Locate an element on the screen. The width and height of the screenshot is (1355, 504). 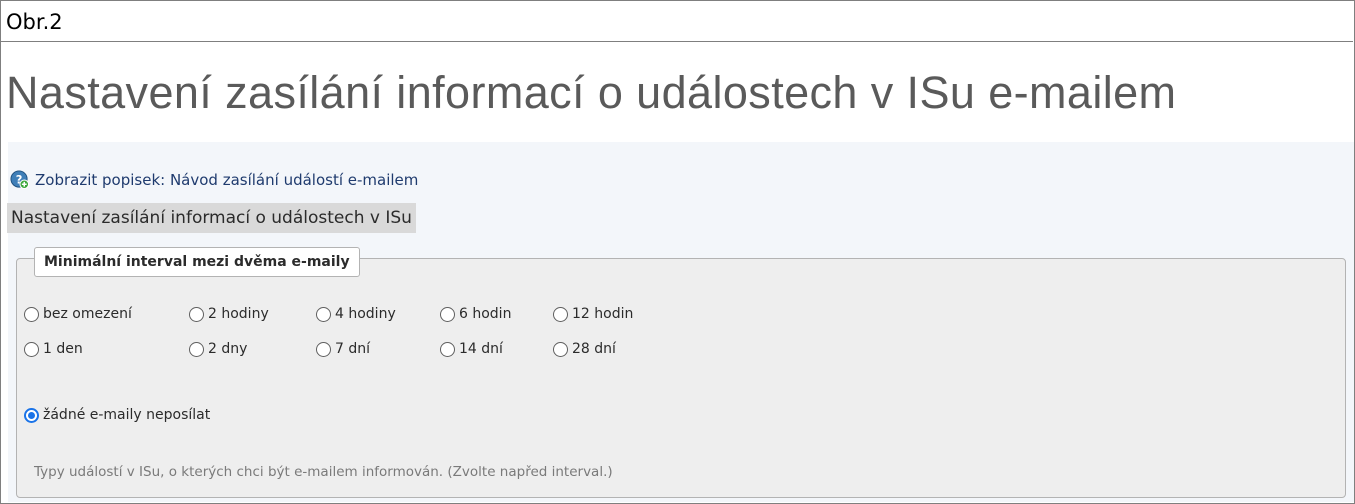
interval-option-label: 1 den is located at coordinates (63, 349).